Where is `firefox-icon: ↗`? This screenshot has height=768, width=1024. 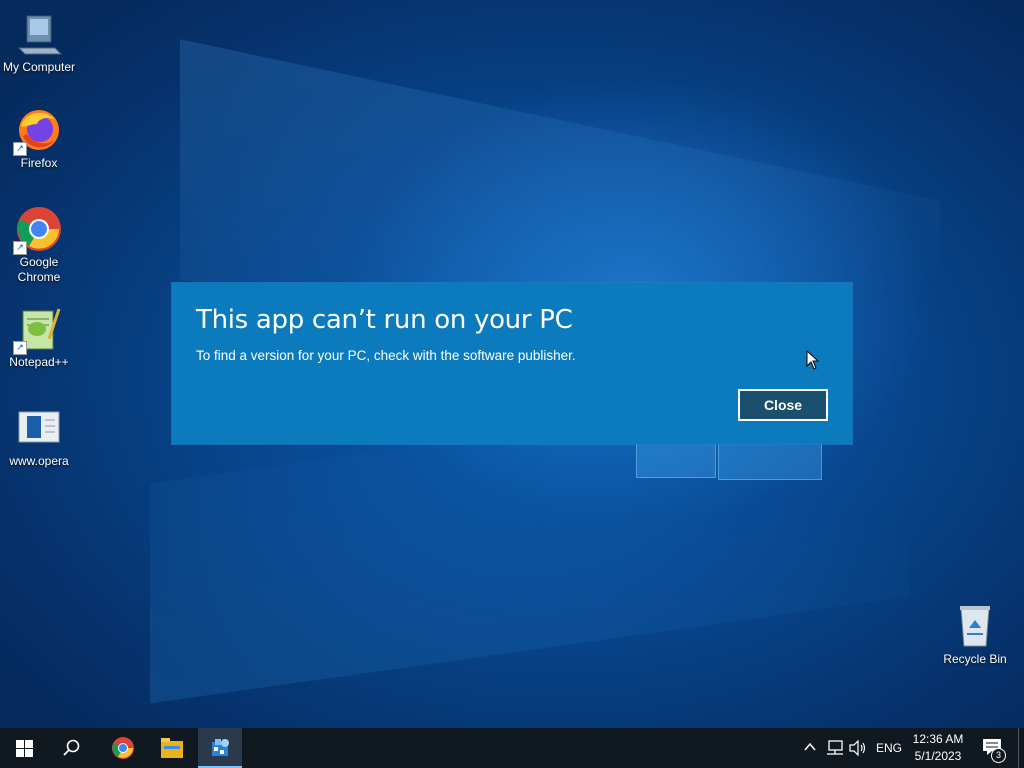 firefox-icon: ↗ is located at coordinates (38, 131).